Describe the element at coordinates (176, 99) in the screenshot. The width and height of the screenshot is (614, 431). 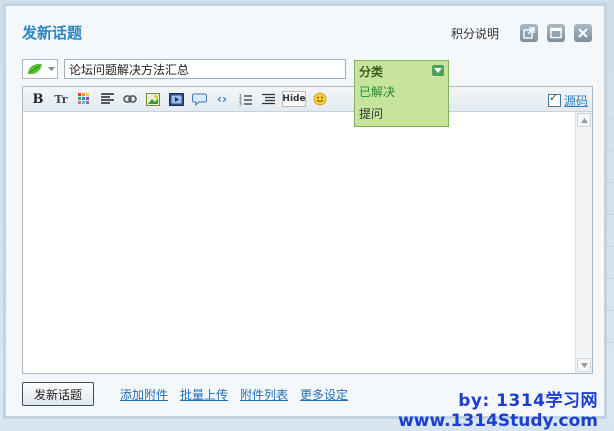
I see `media-icon` at that location.